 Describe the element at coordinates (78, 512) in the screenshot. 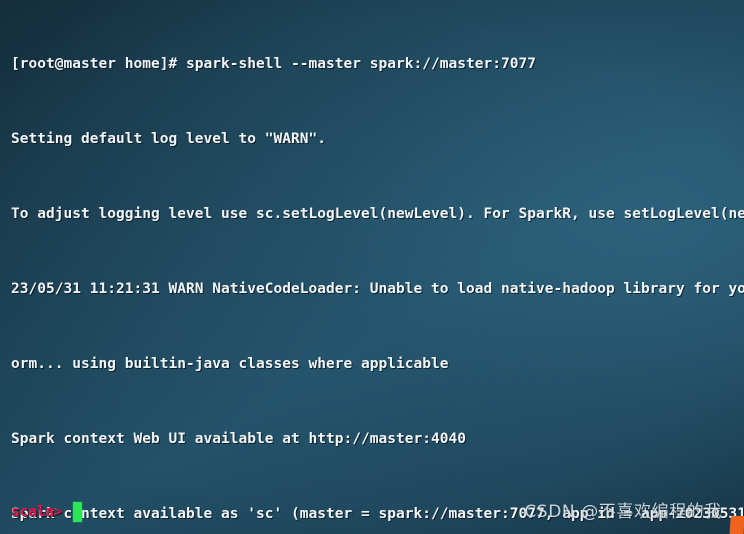

I see `text-cursor` at that location.